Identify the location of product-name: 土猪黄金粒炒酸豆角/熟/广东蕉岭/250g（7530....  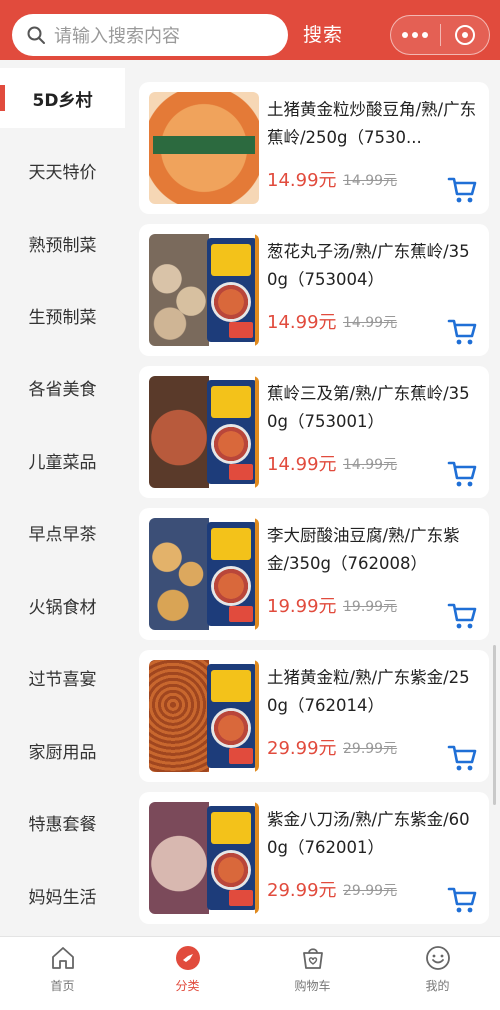
(372, 123).